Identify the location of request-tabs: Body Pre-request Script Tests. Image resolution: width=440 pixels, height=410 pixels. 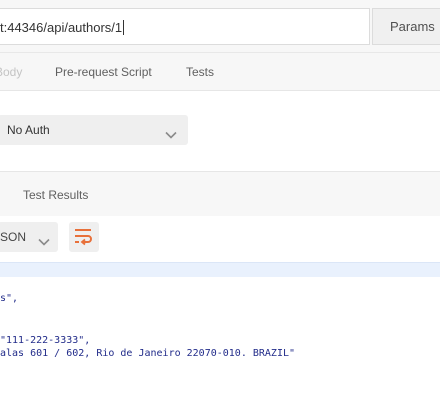
(220, 72).